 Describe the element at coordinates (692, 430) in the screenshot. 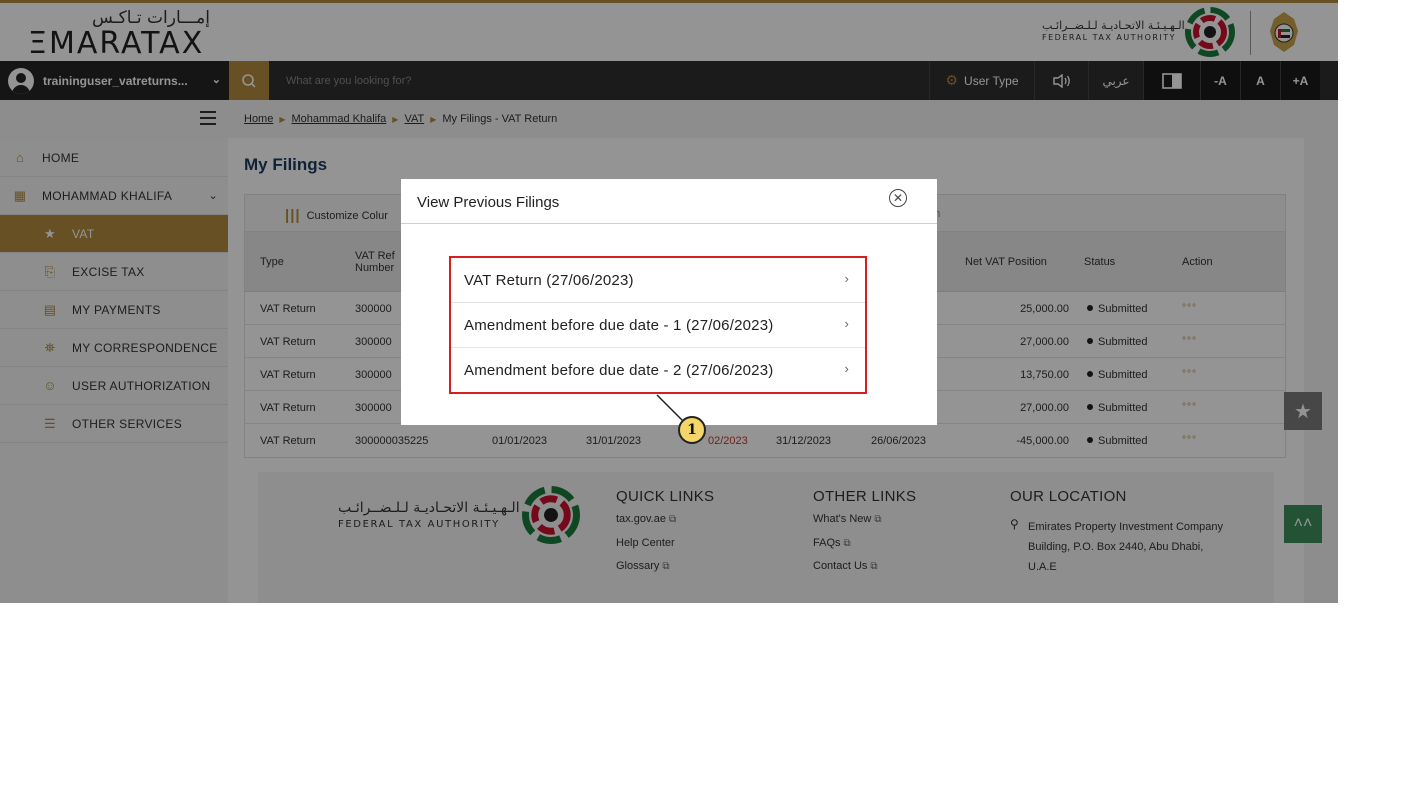

I see `callout-badge: 1` at that location.